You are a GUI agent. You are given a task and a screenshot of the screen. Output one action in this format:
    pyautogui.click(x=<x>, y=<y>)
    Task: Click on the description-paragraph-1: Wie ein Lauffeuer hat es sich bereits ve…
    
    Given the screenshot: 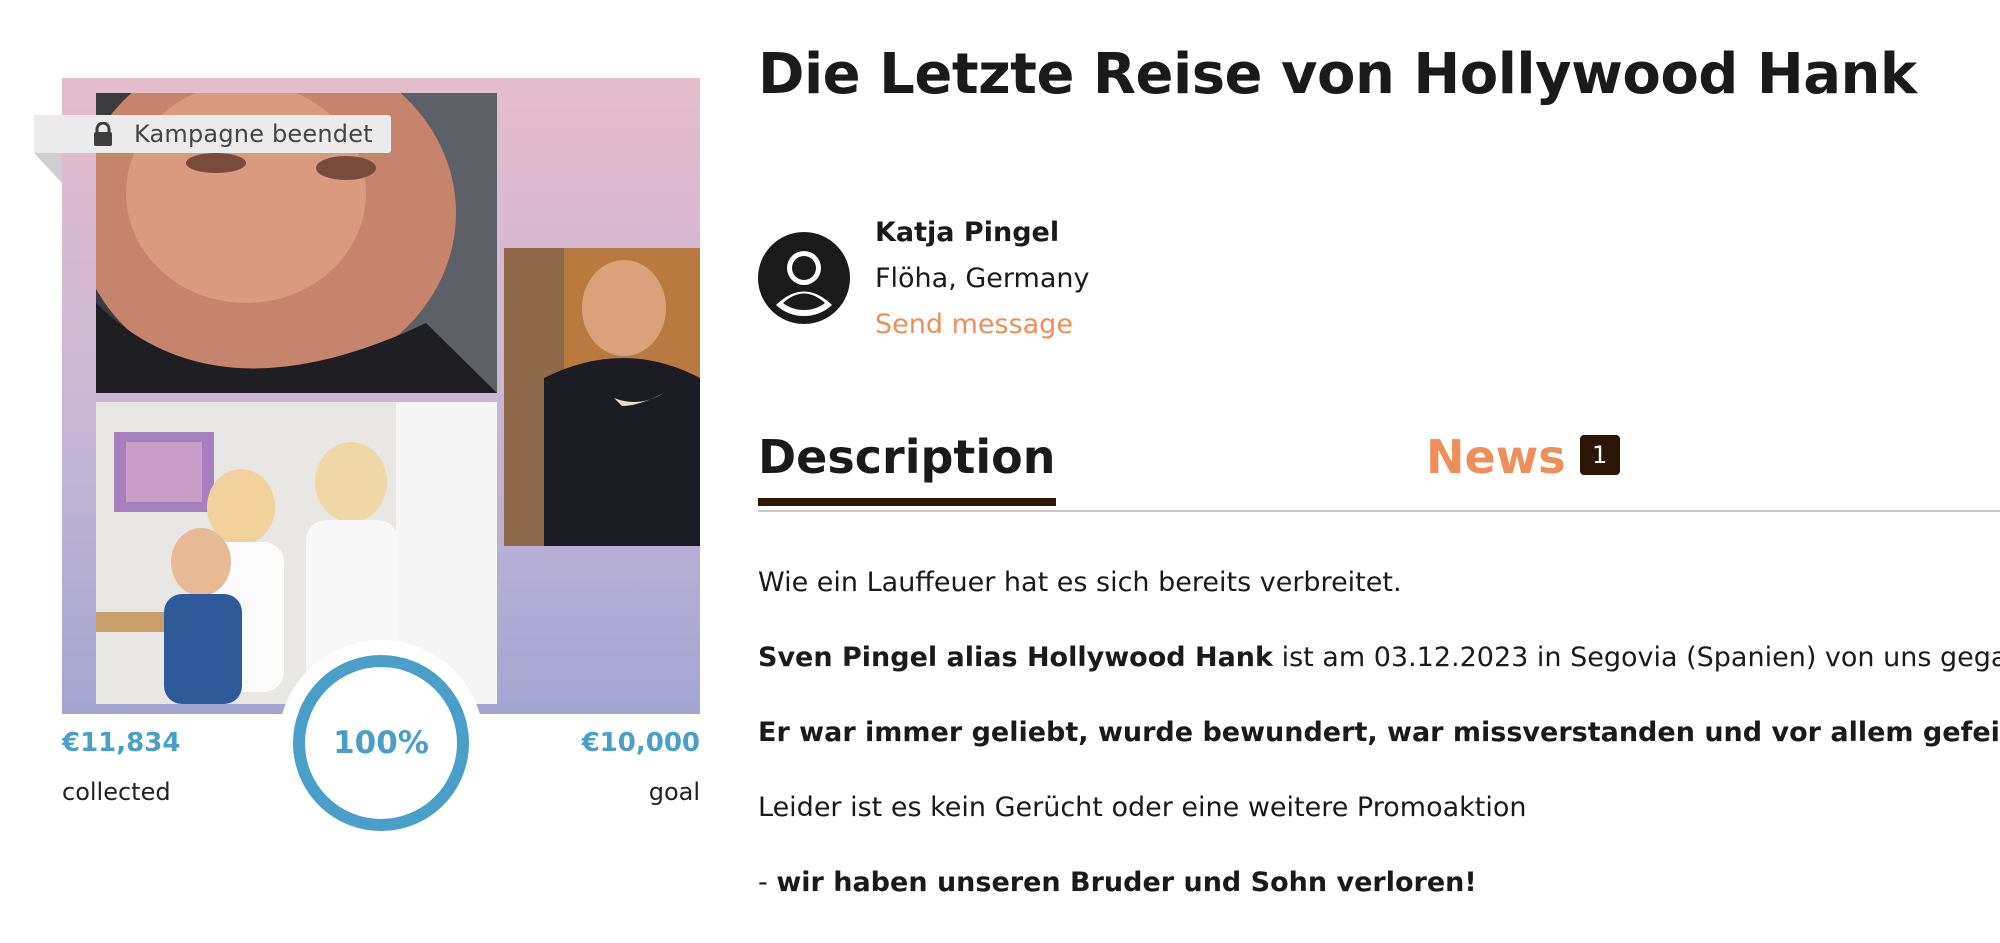 What is the action you would take?
    pyautogui.click(x=1080, y=582)
    